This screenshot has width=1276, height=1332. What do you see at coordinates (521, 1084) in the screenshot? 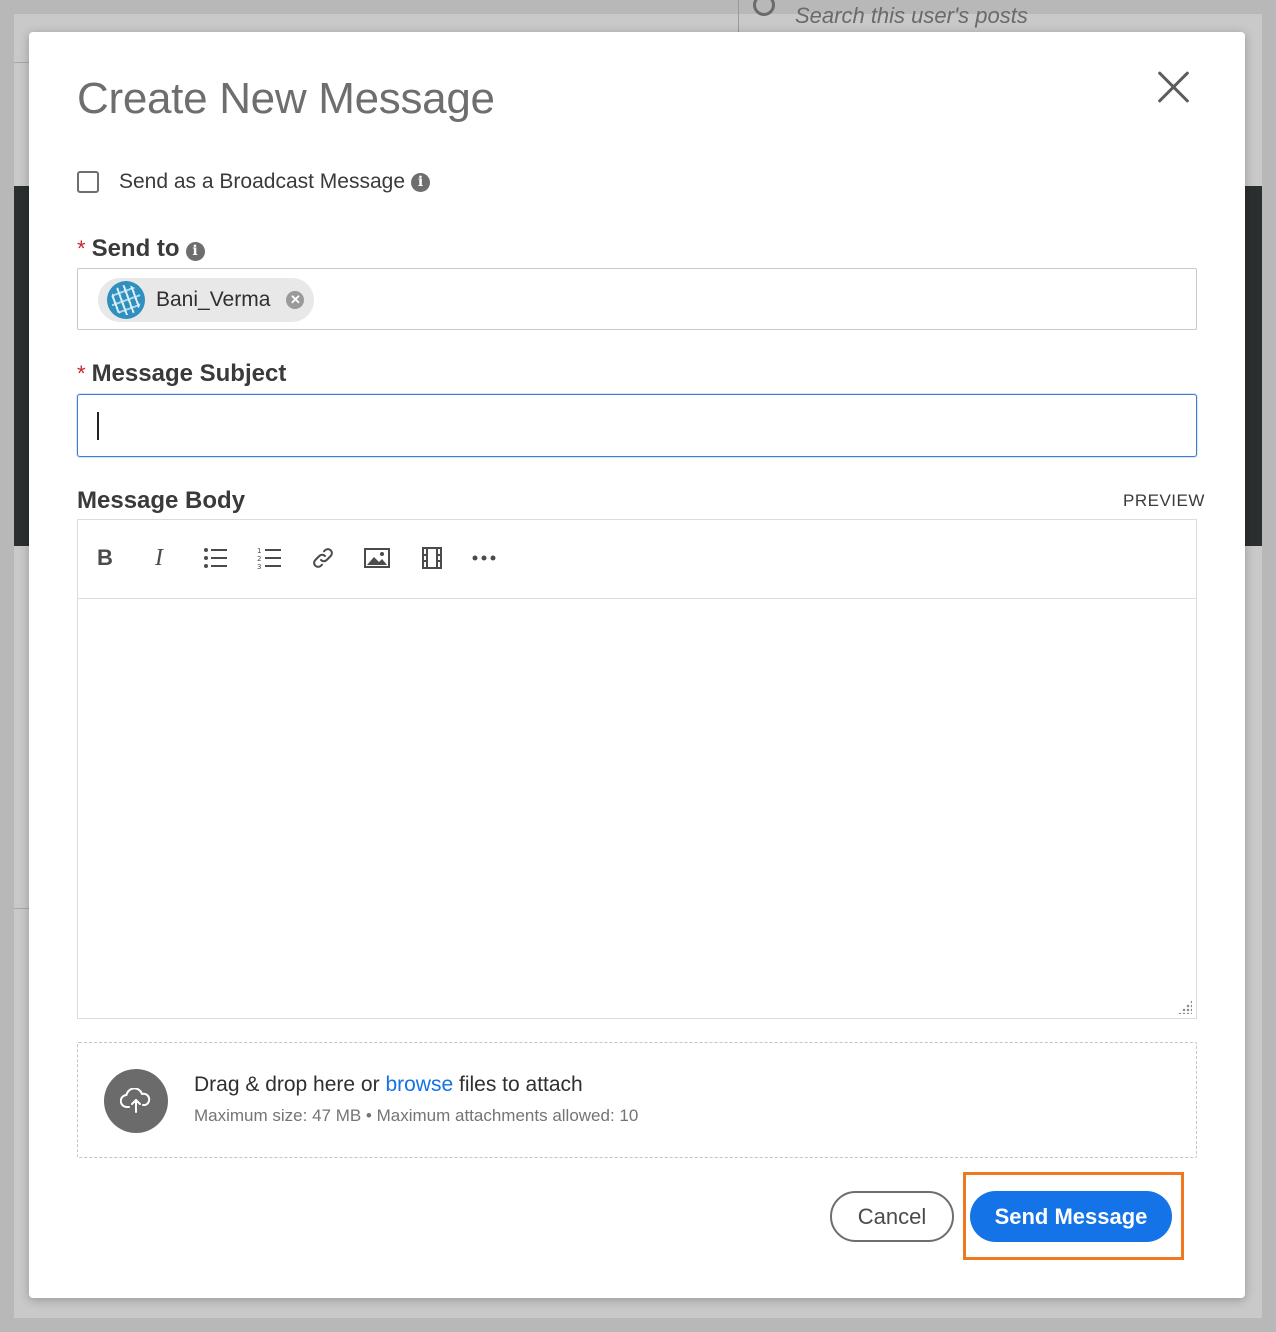
I see `dropzone-suffix: files to attach` at bounding box center [521, 1084].